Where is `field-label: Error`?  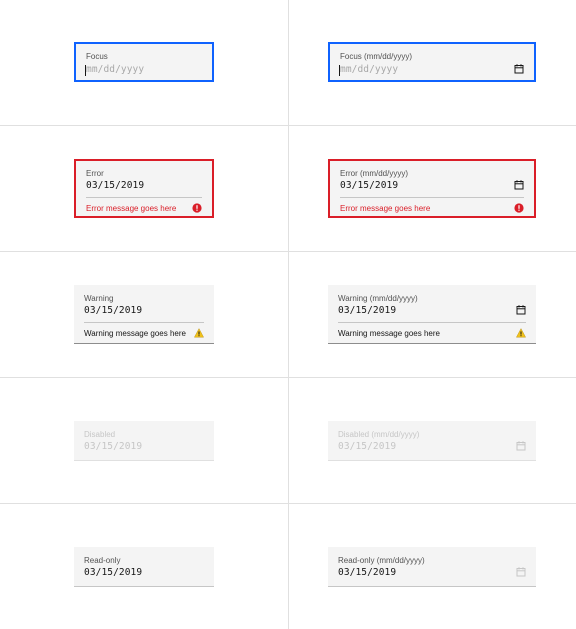 field-label: Error is located at coordinates (95, 173).